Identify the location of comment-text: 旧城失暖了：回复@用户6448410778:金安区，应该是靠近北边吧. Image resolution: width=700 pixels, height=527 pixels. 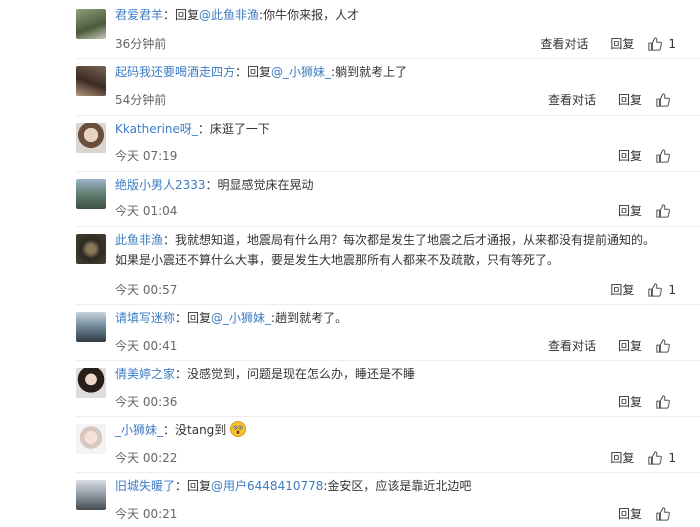
(402, 486).